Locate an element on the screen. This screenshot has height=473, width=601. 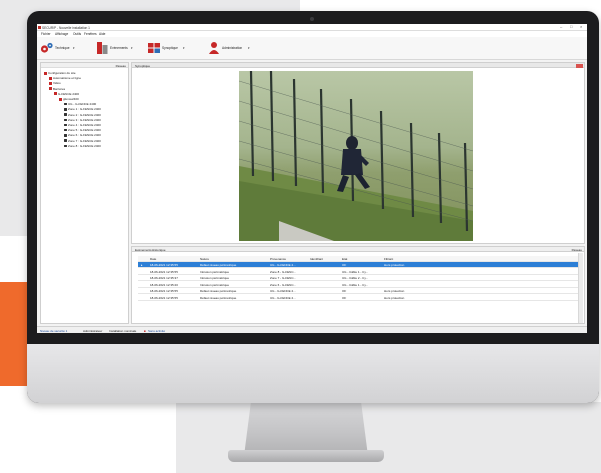
column-provenance: Provenance is located at coordinates (288, 259).